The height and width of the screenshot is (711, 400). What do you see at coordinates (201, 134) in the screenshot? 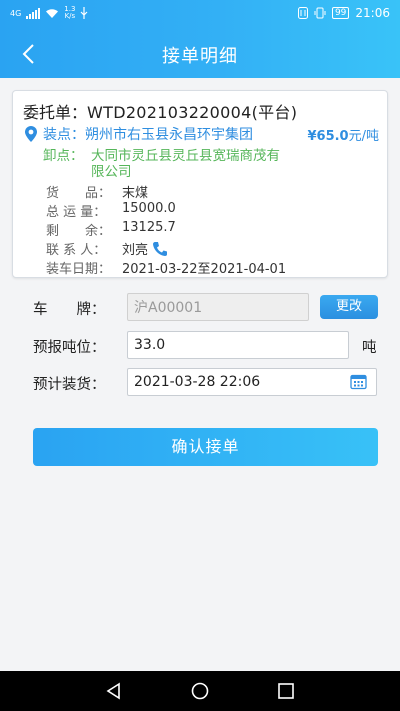
I see `loading-point: 装点： 朔州市右玉县永昌环宇集团 ¥65.0元/吨` at bounding box center [201, 134].